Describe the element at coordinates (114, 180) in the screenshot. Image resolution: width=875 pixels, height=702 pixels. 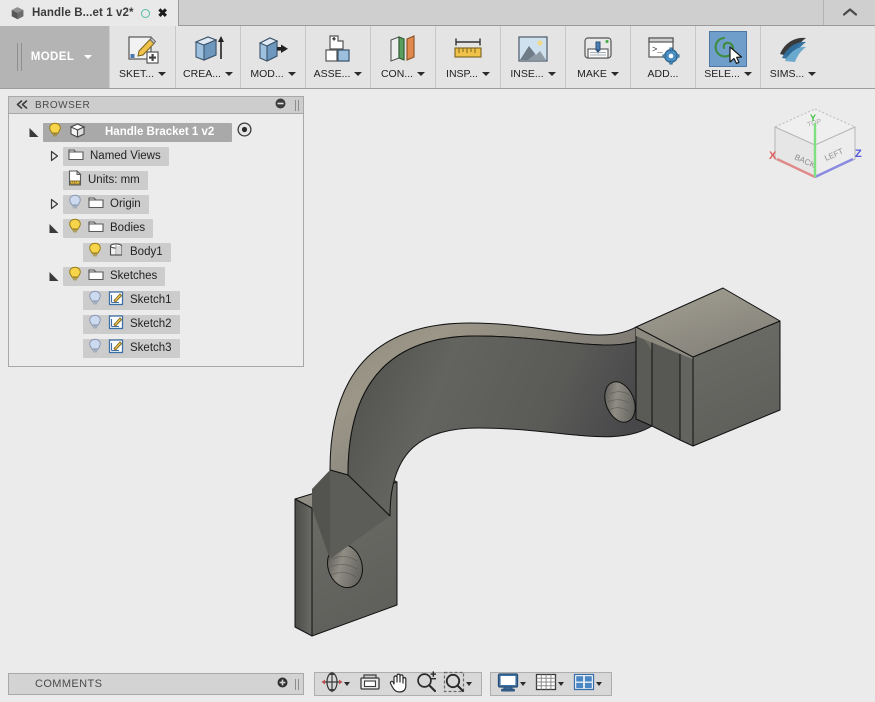
I see `browser-node-label: Units: mm` at that location.